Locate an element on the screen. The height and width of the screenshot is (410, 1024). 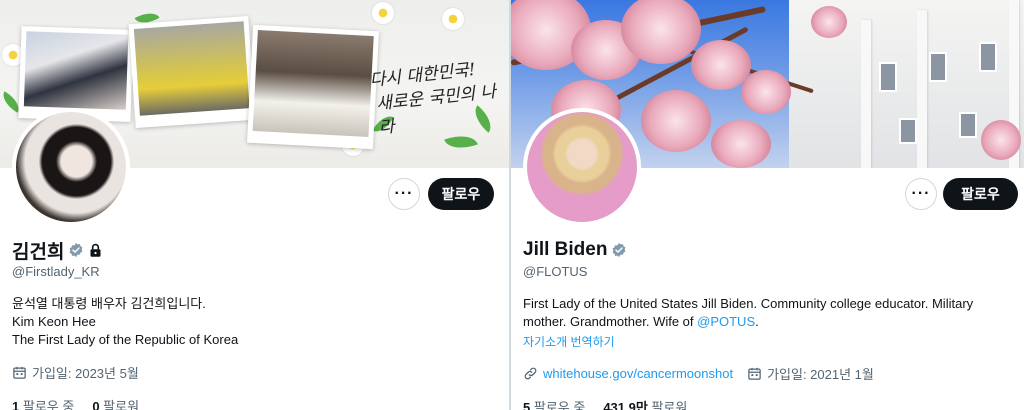
banner-photo-dogs is located at coordinates (313, 87).